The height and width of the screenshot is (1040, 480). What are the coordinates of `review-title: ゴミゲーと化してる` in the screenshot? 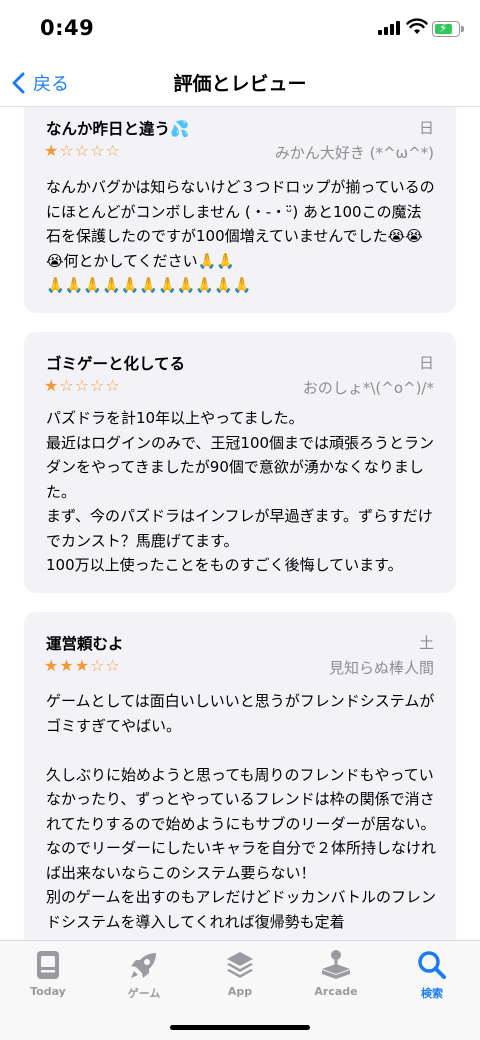 It's located at (116, 364).